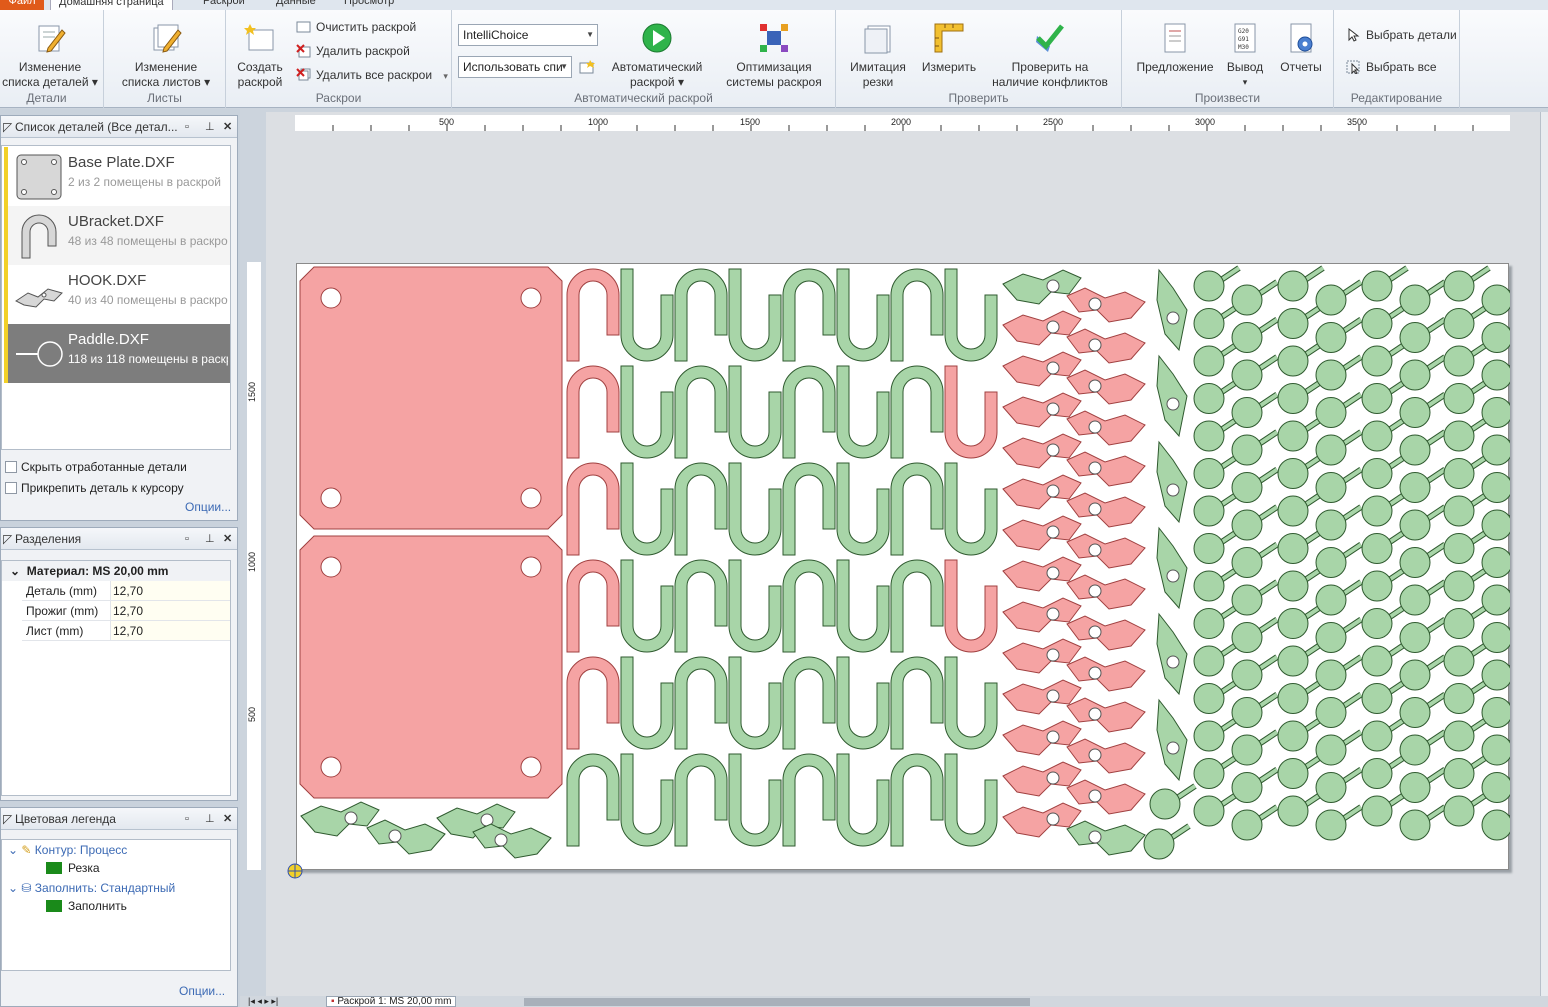  Describe the element at coordinates (50, 56) in the screenshot. I see `change-parts-list-button: Изменение списка деталей ▾` at that location.